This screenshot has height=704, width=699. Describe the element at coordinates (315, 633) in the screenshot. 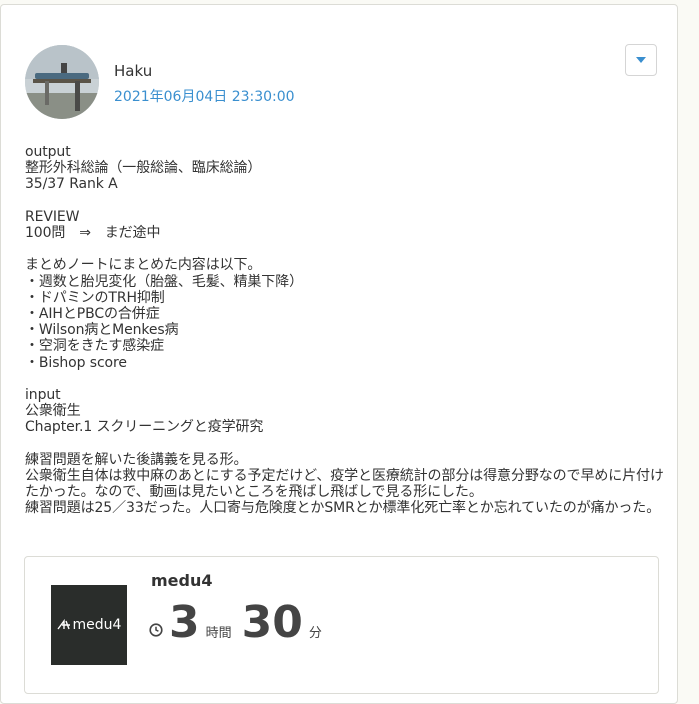

I see `minutes-unit: 分` at that location.